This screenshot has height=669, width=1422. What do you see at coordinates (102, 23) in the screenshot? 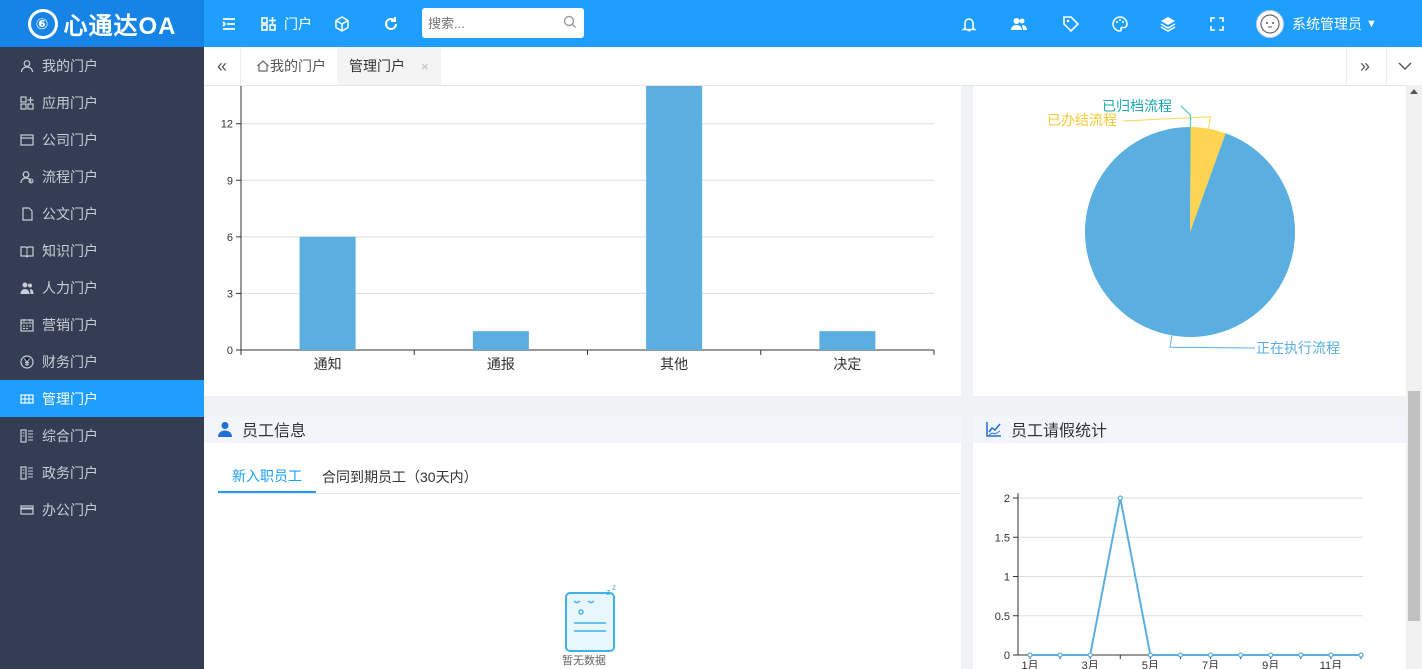
I see `app-logo: ⑥ 心通达OA` at bounding box center [102, 23].